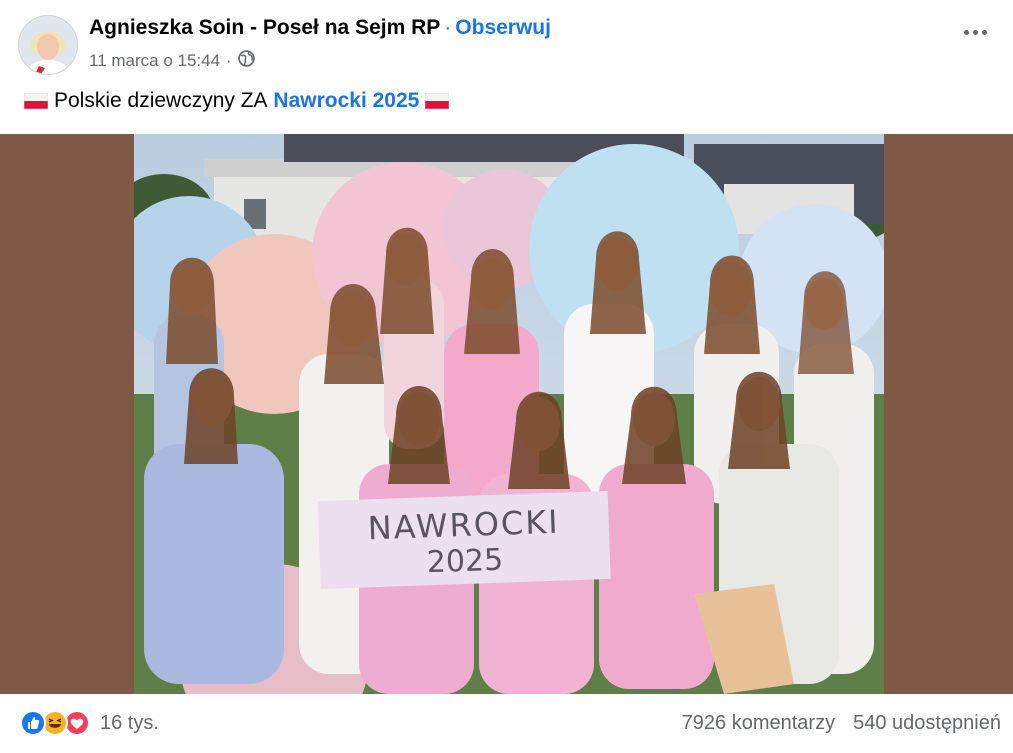 The image size is (1013, 753). I want to click on follow-button: Obserwuj, so click(503, 27).